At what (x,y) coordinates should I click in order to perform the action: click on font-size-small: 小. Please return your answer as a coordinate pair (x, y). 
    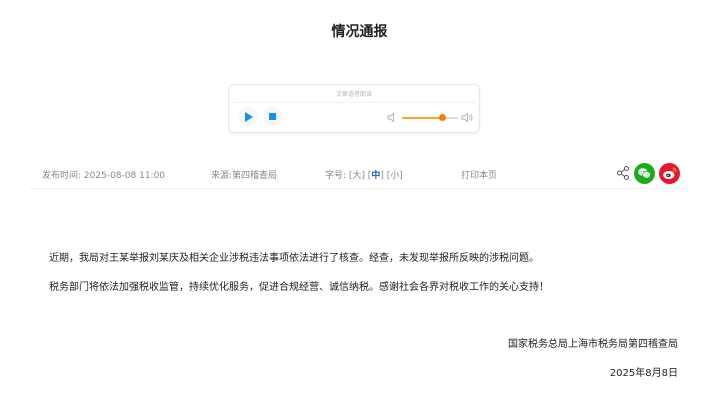
    Looking at the image, I should click on (394, 176).